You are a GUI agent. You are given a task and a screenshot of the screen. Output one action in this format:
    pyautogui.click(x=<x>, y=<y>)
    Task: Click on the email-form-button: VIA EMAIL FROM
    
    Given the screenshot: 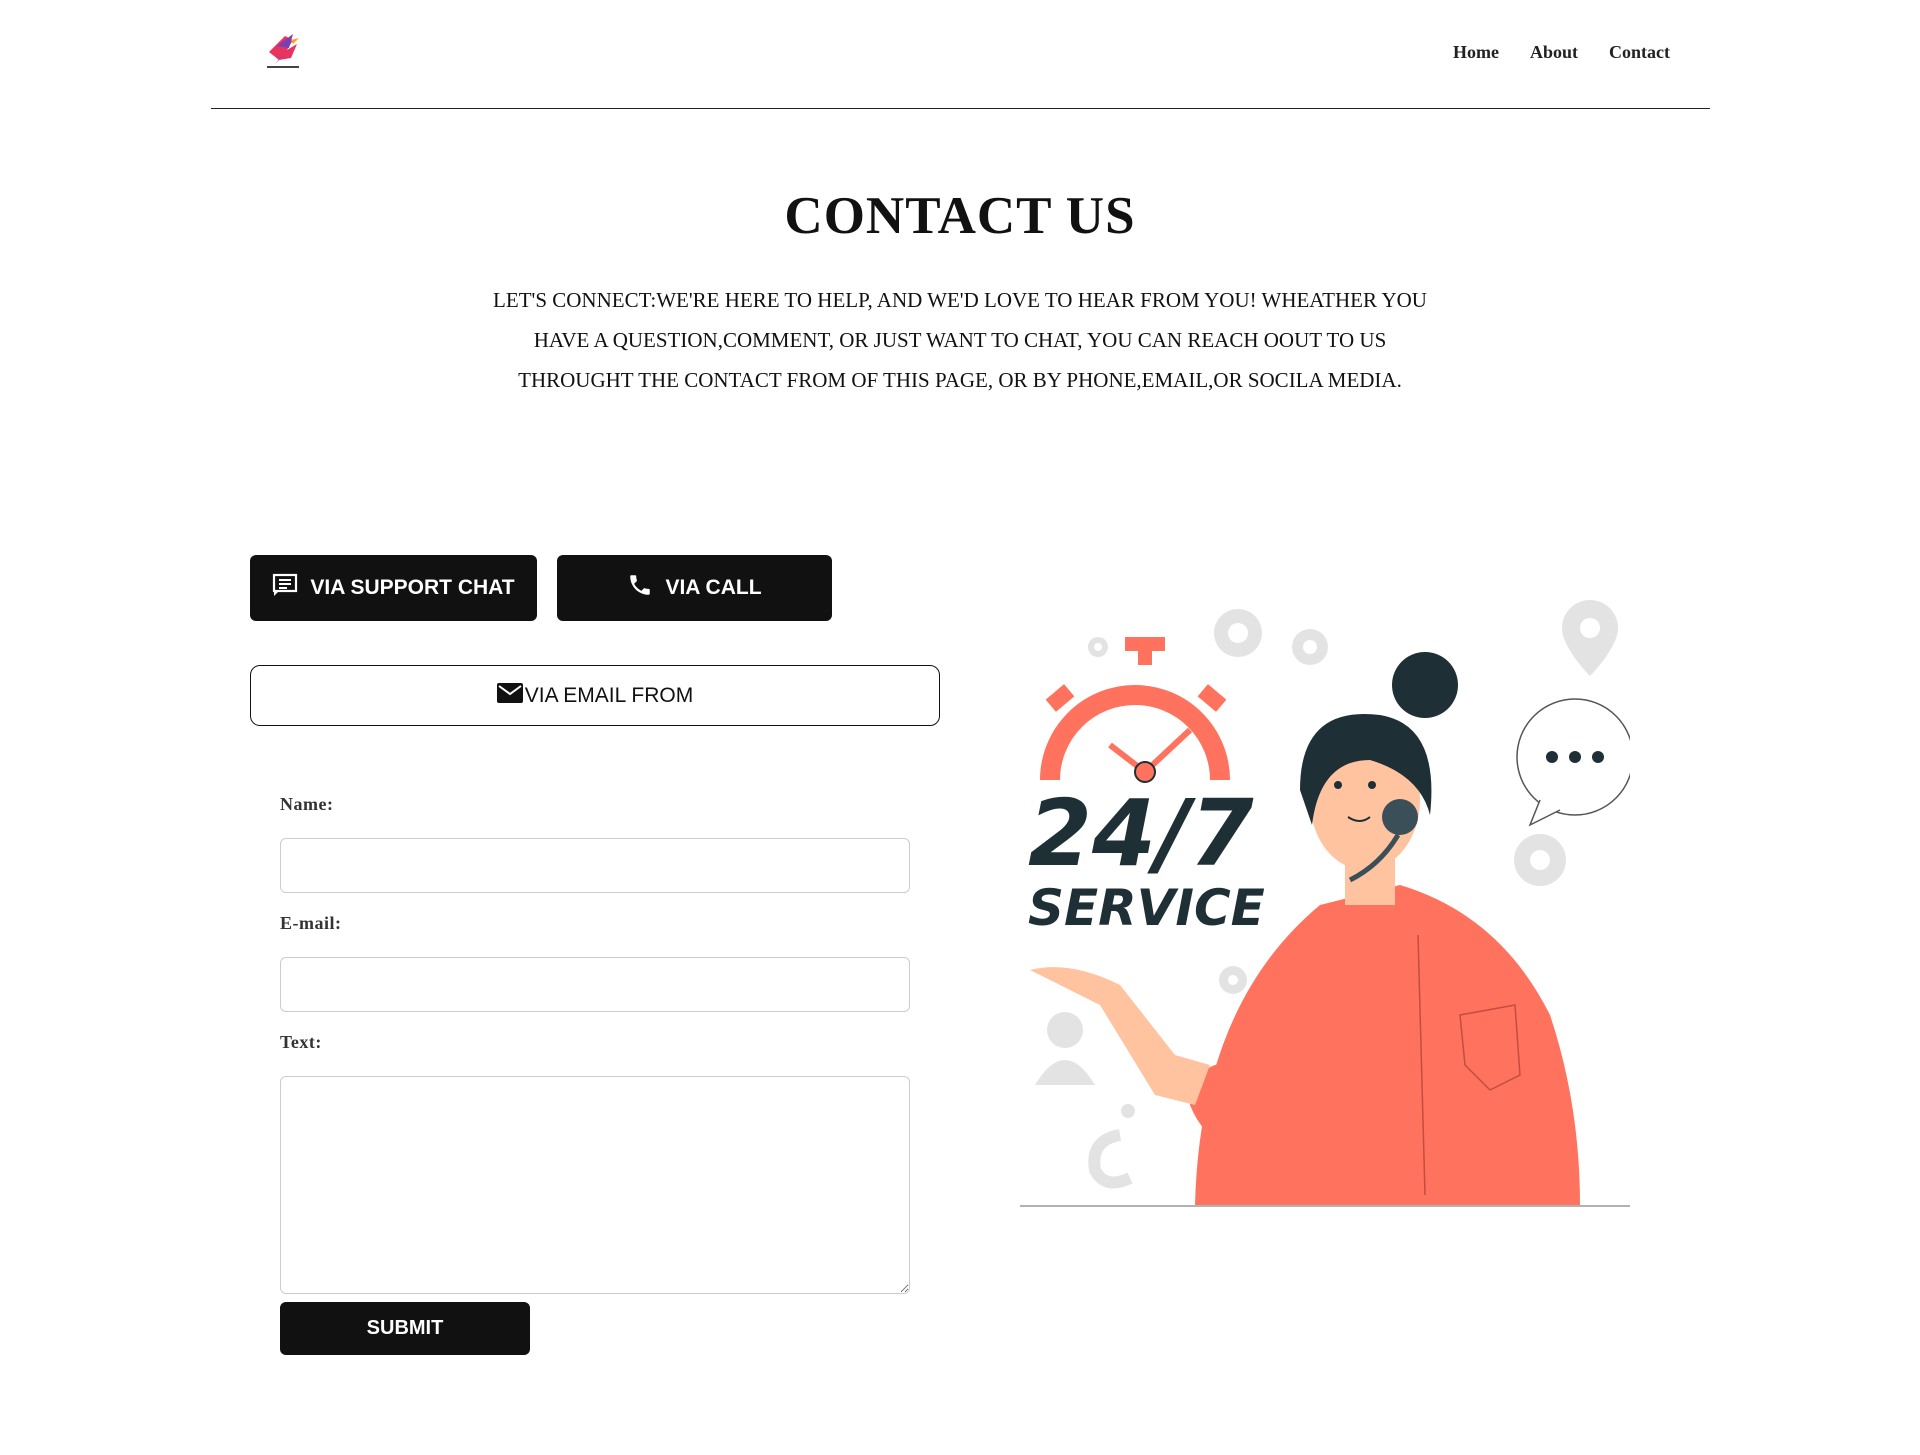 What is the action you would take?
    pyautogui.click(x=595, y=695)
    